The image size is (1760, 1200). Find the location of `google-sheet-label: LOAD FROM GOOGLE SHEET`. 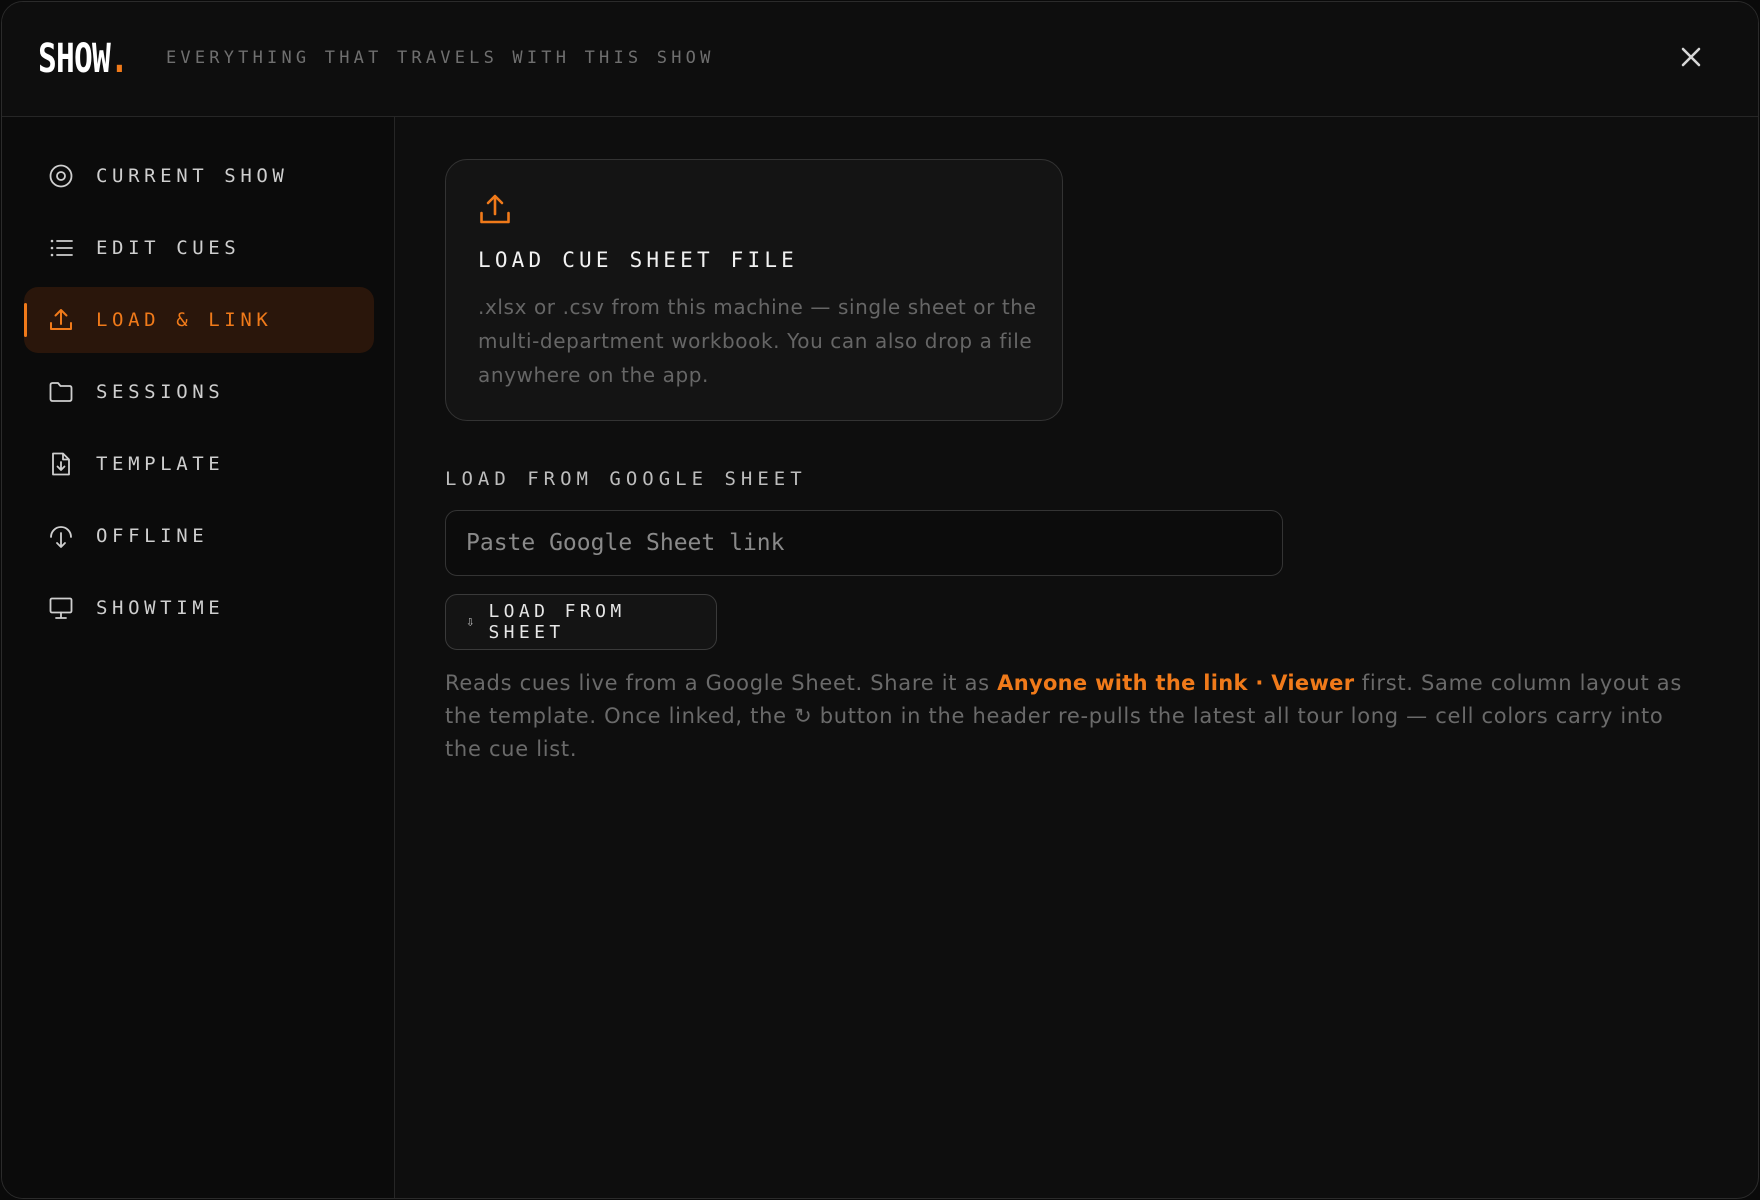

google-sheet-label: LOAD FROM GOOGLE SHEET is located at coordinates (626, 479).